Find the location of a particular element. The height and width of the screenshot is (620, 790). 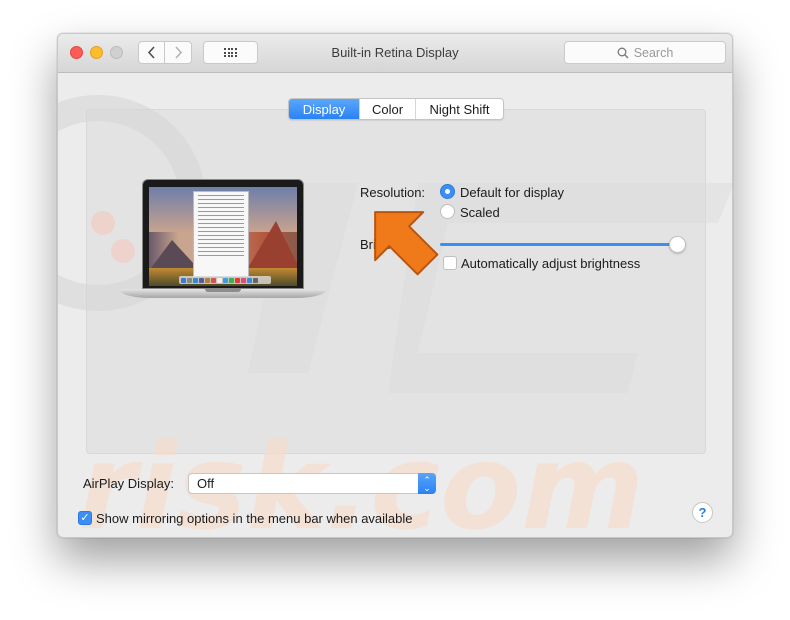

segmented-tabs: Display Color Night Shift is located at coordinates (396, 109).